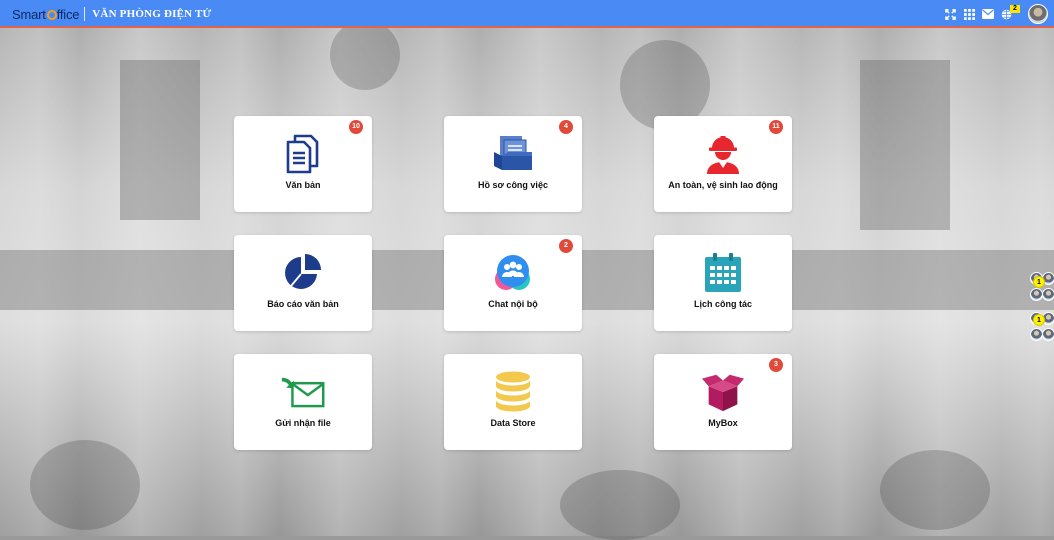 The image size is (1054, 540). What do you see at coordinates (68, 14) in the screenshot?
I see `logo-suffix: ffice` at bounding box center [68, 14].